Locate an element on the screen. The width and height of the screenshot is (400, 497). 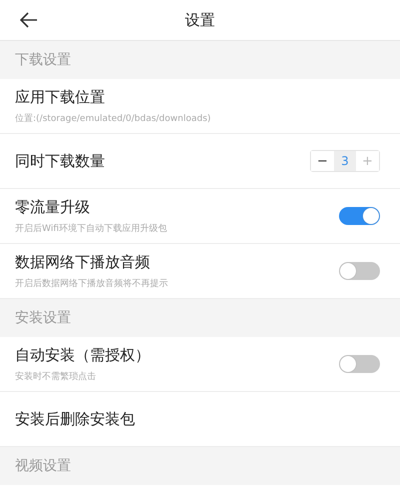
settings-row: 自动安装（需授权） 安装时不需繁琐点击 is located at coordinates (200, 364).